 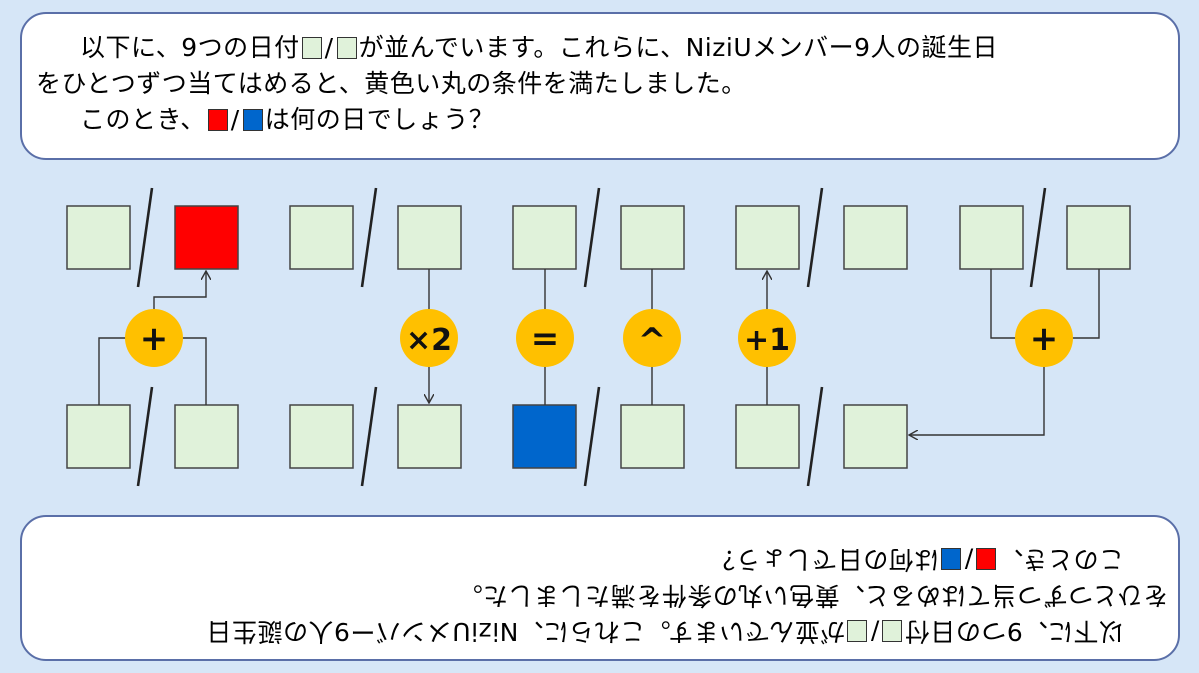 I want to click on slash-2-top, so click(x=369, y=237).